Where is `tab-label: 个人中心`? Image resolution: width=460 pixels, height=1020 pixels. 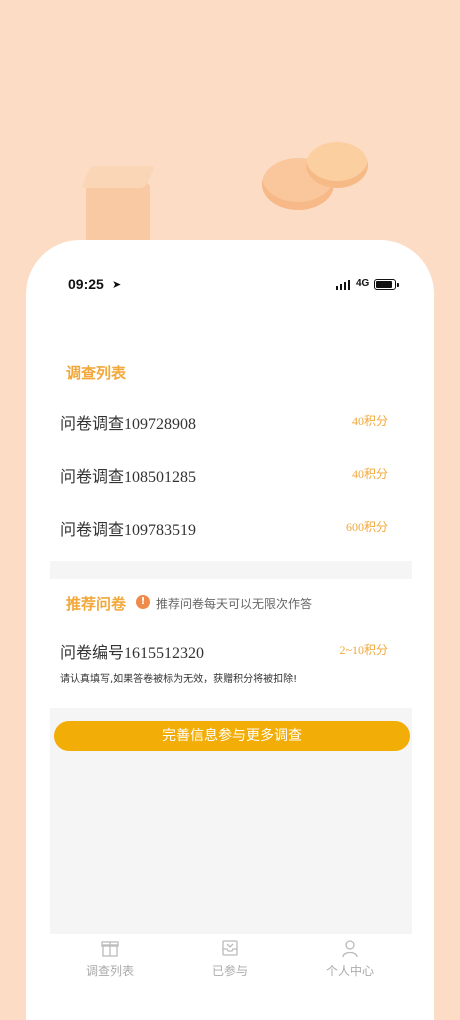 tab-label: 个人中心 is located at coordinates (349, 971).